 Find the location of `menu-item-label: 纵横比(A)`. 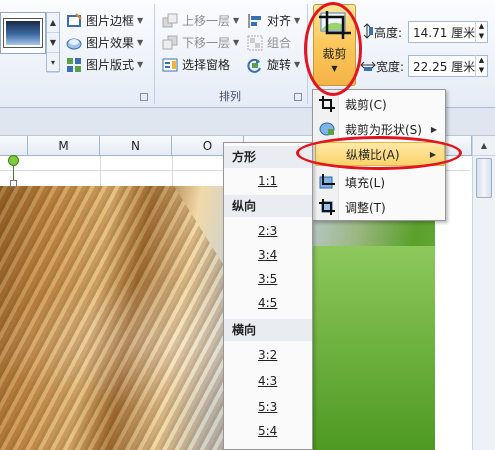

menu-item-label: 纵横比(A) is located at coordinates (373, 154).